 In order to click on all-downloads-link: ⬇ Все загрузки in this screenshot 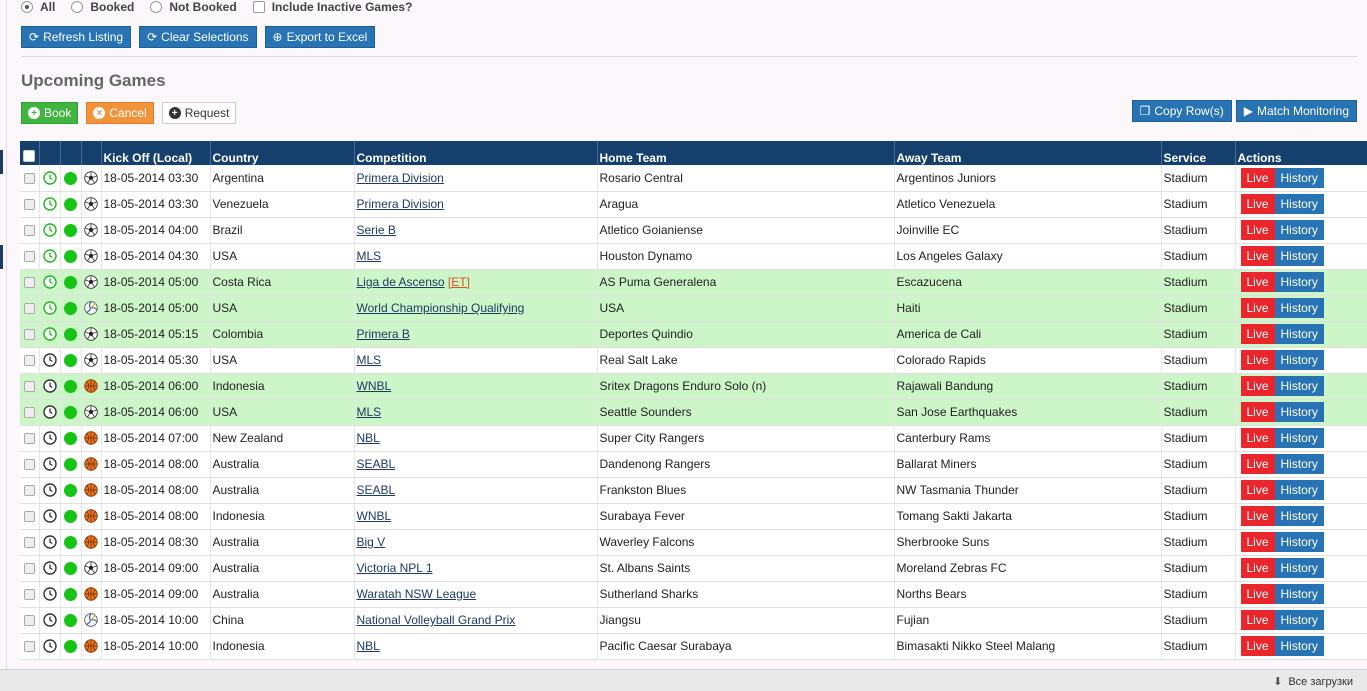, I will do `click(1313, 682)`.